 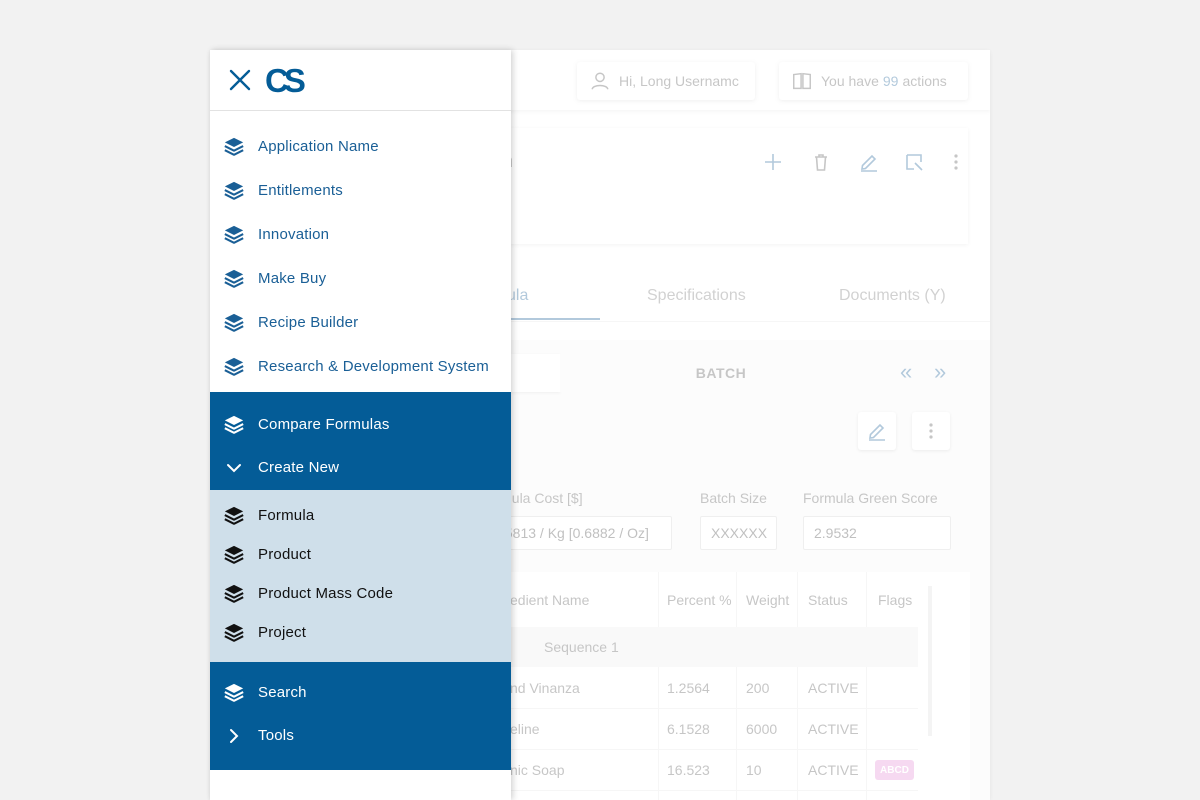 What do you see at coordinates (360, 147) in the screenshot?
I see `sidebar-item-application-name: Application Name` at bounding box center [360, 147].